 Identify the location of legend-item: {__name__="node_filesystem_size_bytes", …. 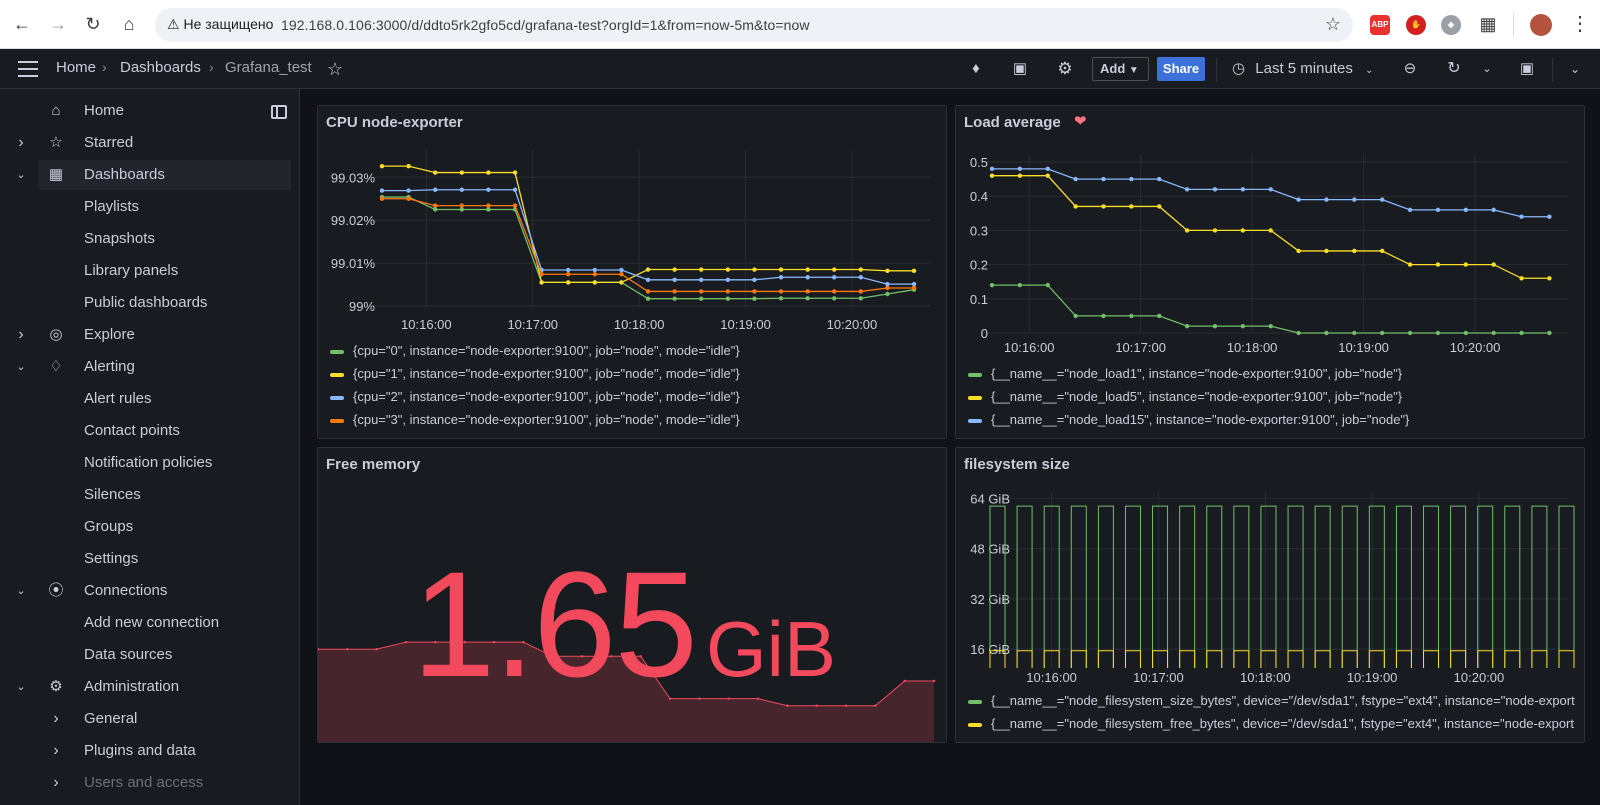
(1271, 700).